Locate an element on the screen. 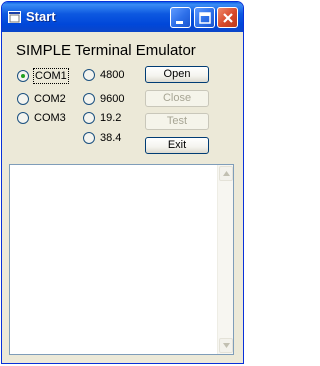 Image resolution: width=320 pixels, height=366 pixels. app-icon is located at coordinates (14, 17).